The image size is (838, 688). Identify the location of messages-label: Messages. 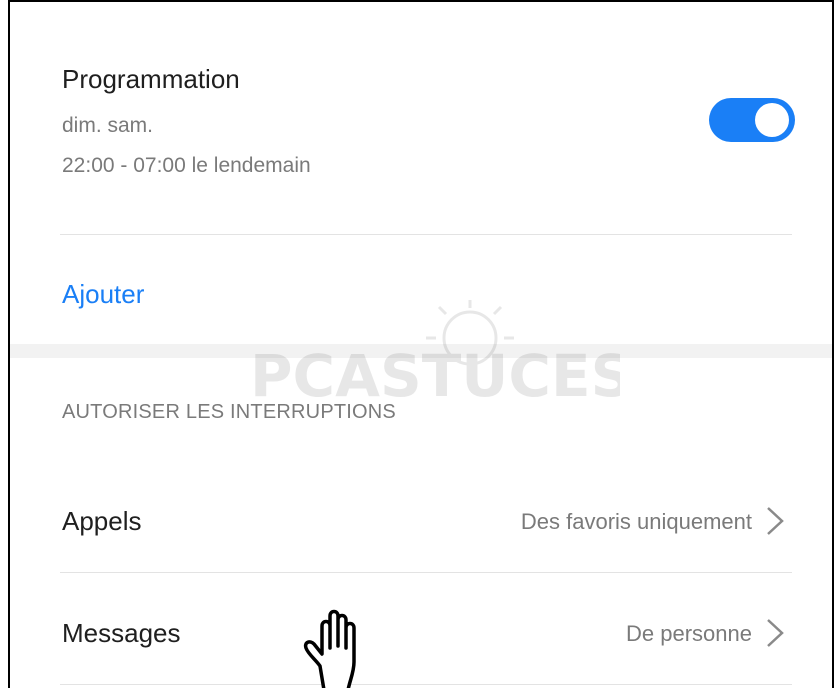
(121, 633).